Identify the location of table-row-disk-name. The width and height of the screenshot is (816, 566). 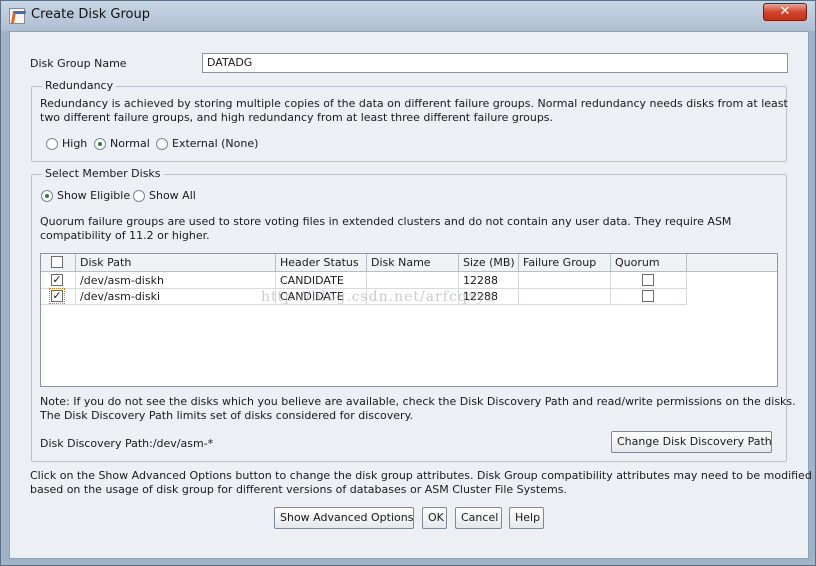
(413, 281).